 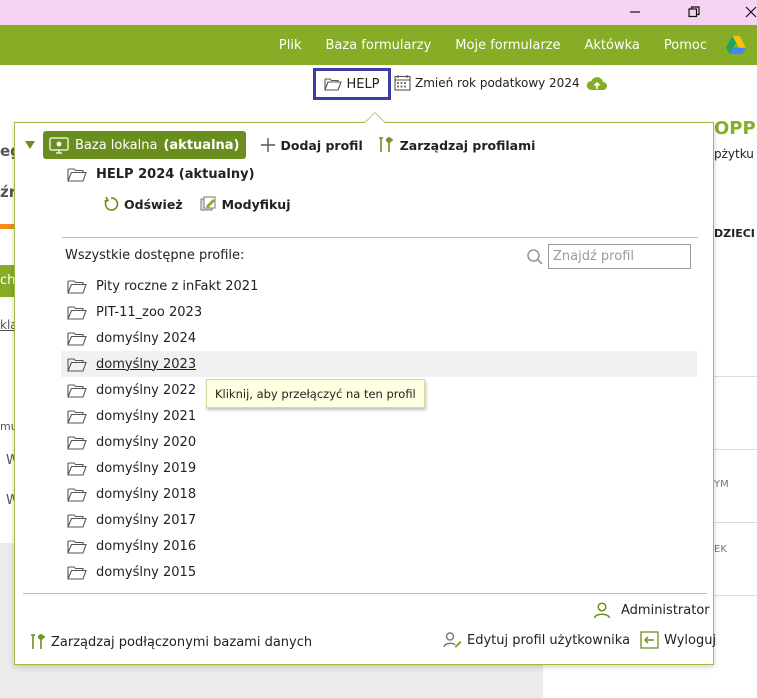 What do you see at coordinates (379, 494) in the screenshot?
I see `profile-list-item: domyślny 2018` at bounding box center [379, 494].